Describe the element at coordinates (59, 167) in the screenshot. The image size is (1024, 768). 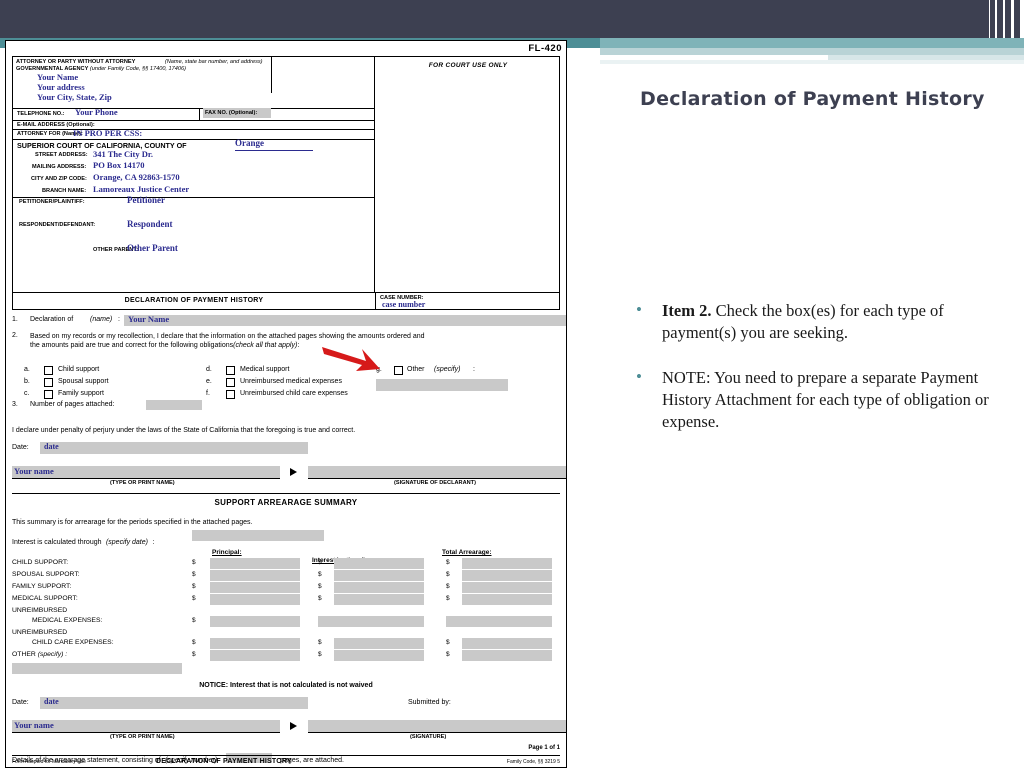
I see `mailing-label: MAILING ADDRESS:` at that location.